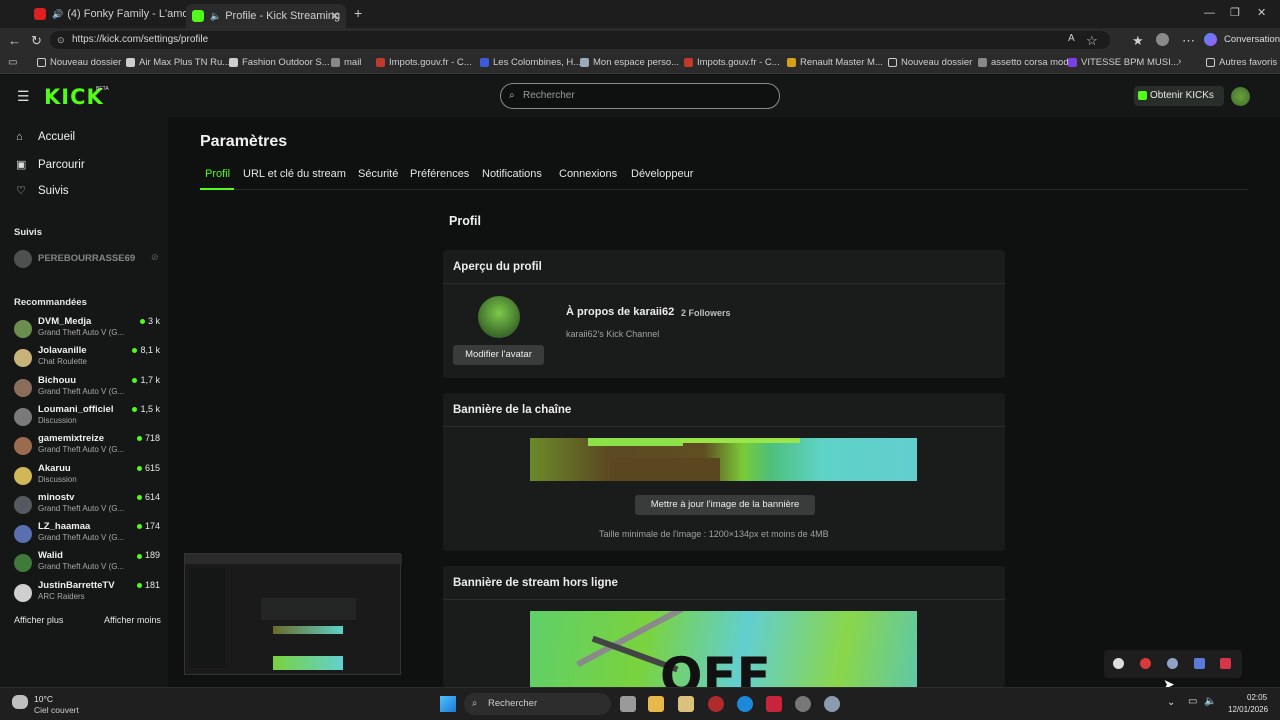 This screenshot has width=1280, height=720. Describe the element at coordinates (640, 96) in the screenshot. I see `search-input: ⌕ Rechercher` at that location.